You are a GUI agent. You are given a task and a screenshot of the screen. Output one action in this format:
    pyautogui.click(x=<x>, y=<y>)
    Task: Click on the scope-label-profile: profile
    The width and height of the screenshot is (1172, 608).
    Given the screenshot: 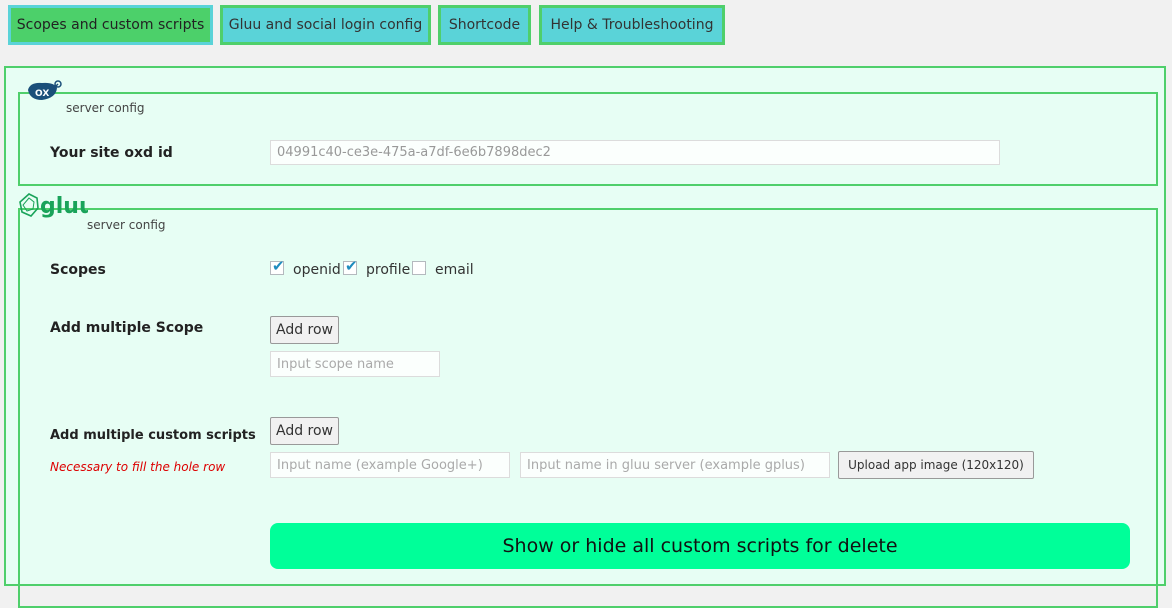 What is the action you would take?
    pyautogui.click(x=388, y=270)
    